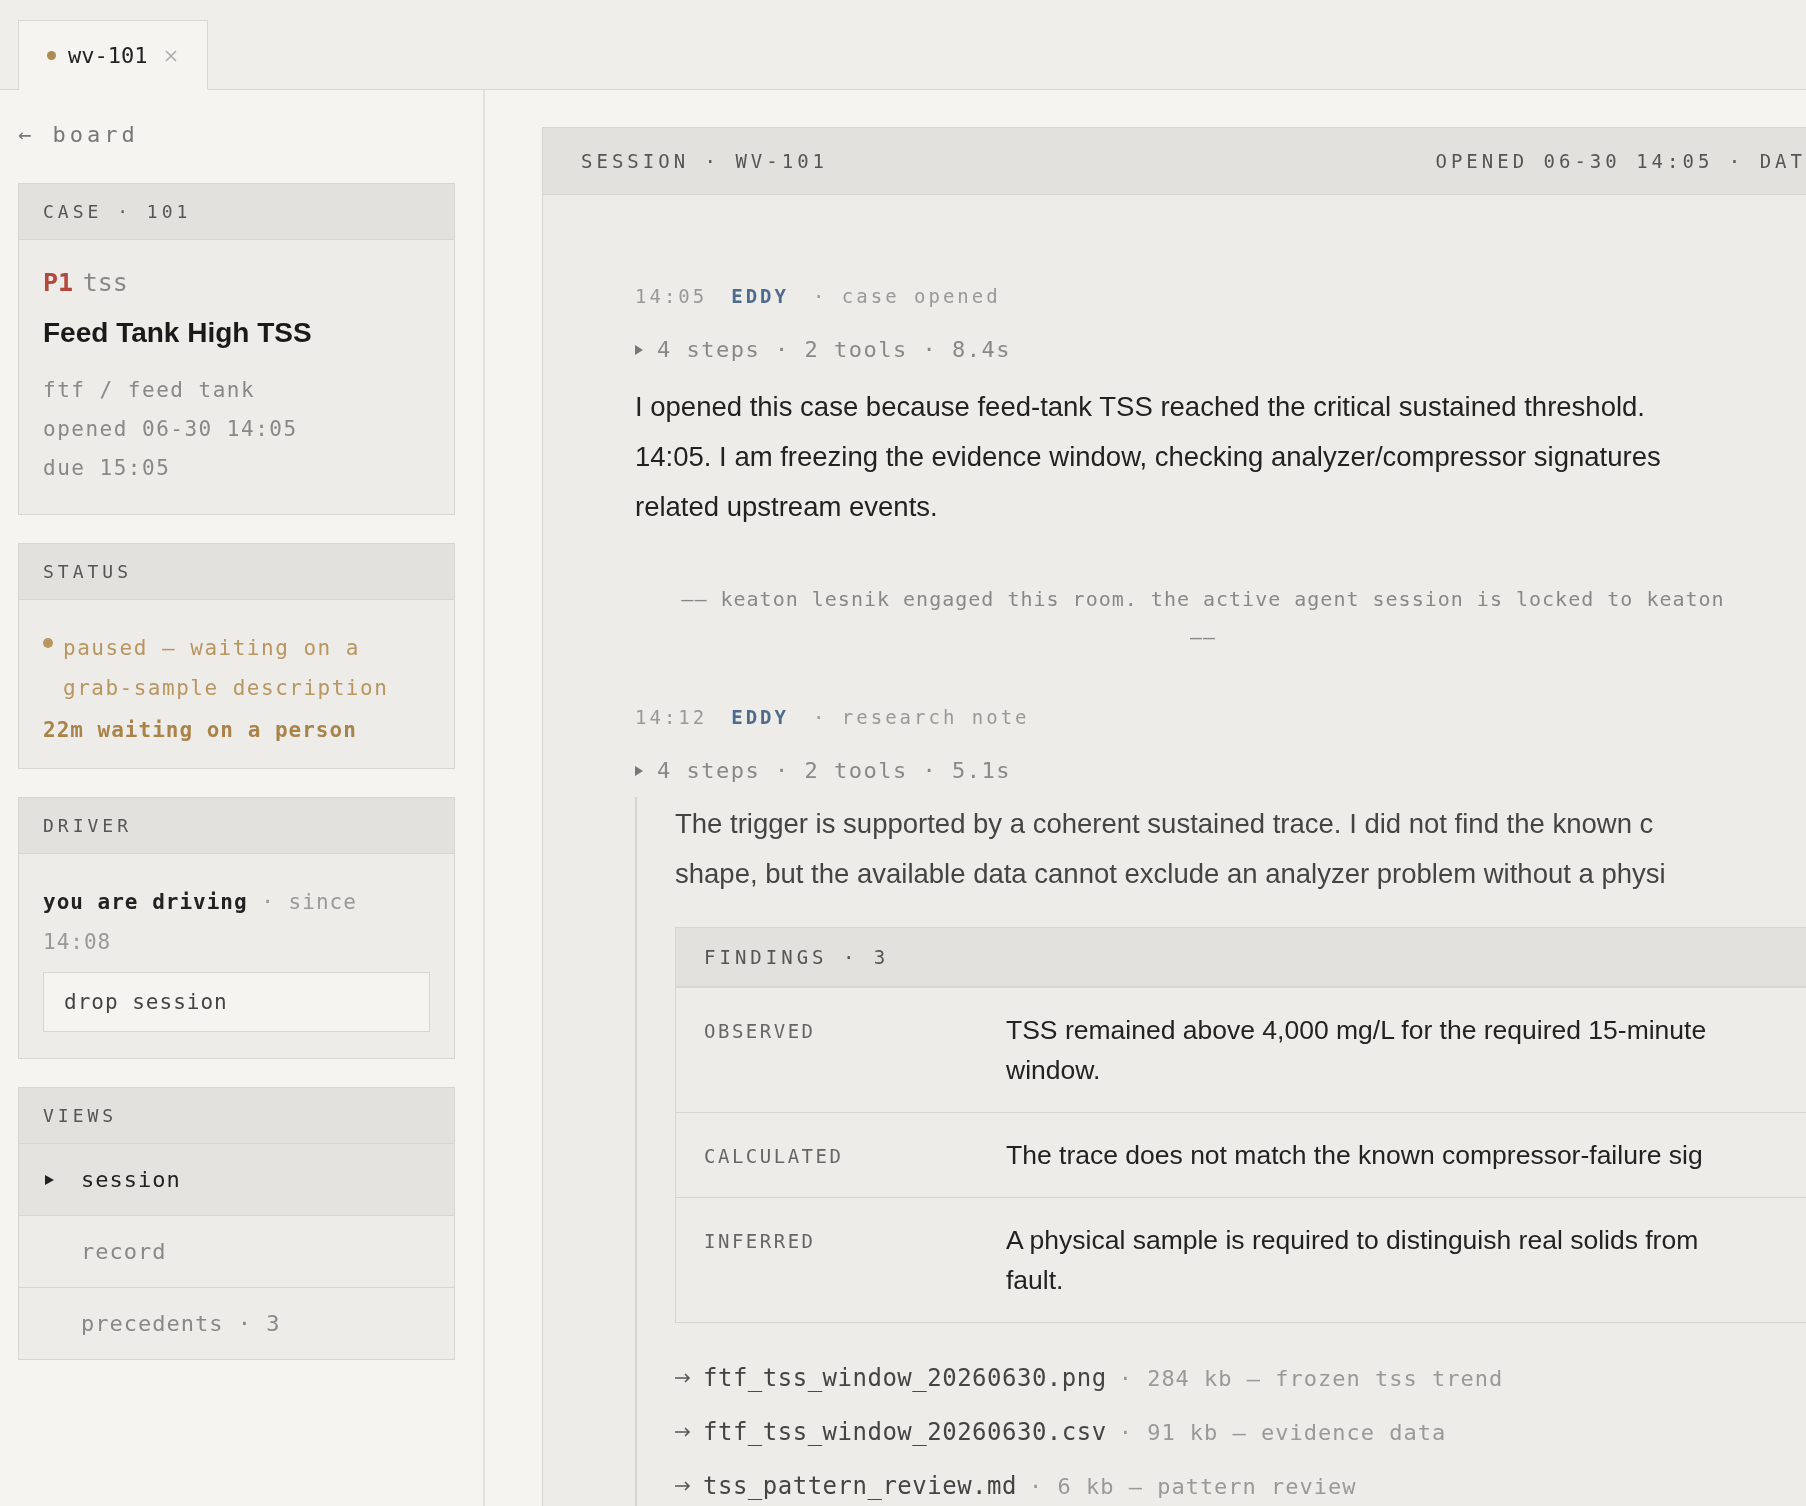 The width and height of the screenshot is (1806, 1506). What do you see at coordinates (178, 333) in the screenshot?
I see `case-title: Feed Tank High TSS` at bounding box center [178, 333].